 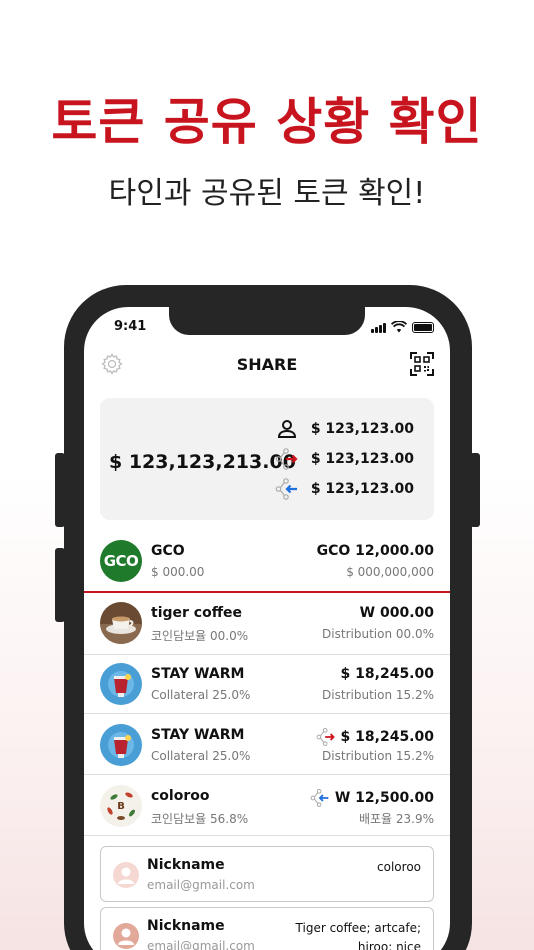 I want to click on battery-icon, so click(x=423, y=327).